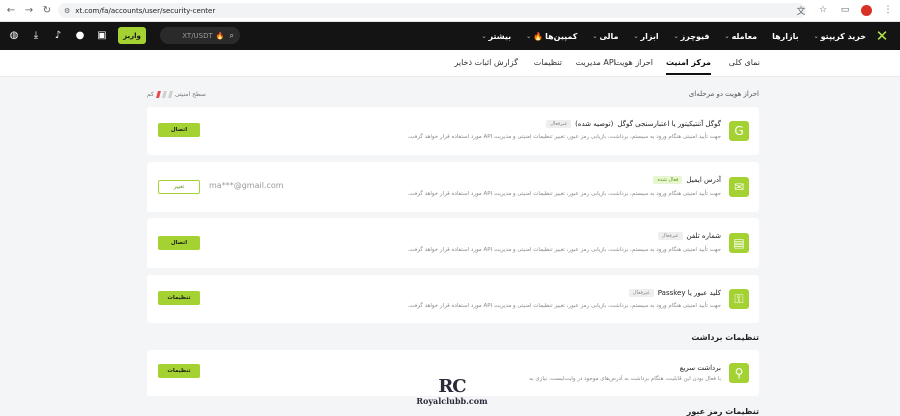 This screenshot has height=416, width=900. I want to click on security-level-value: کم, so click(150, 94).